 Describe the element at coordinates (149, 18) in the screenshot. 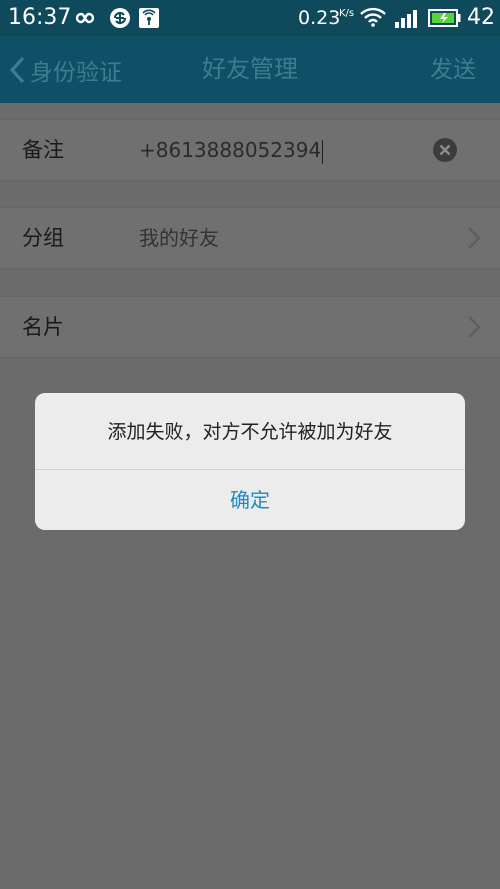

I see `app-notification-icon` at that location.